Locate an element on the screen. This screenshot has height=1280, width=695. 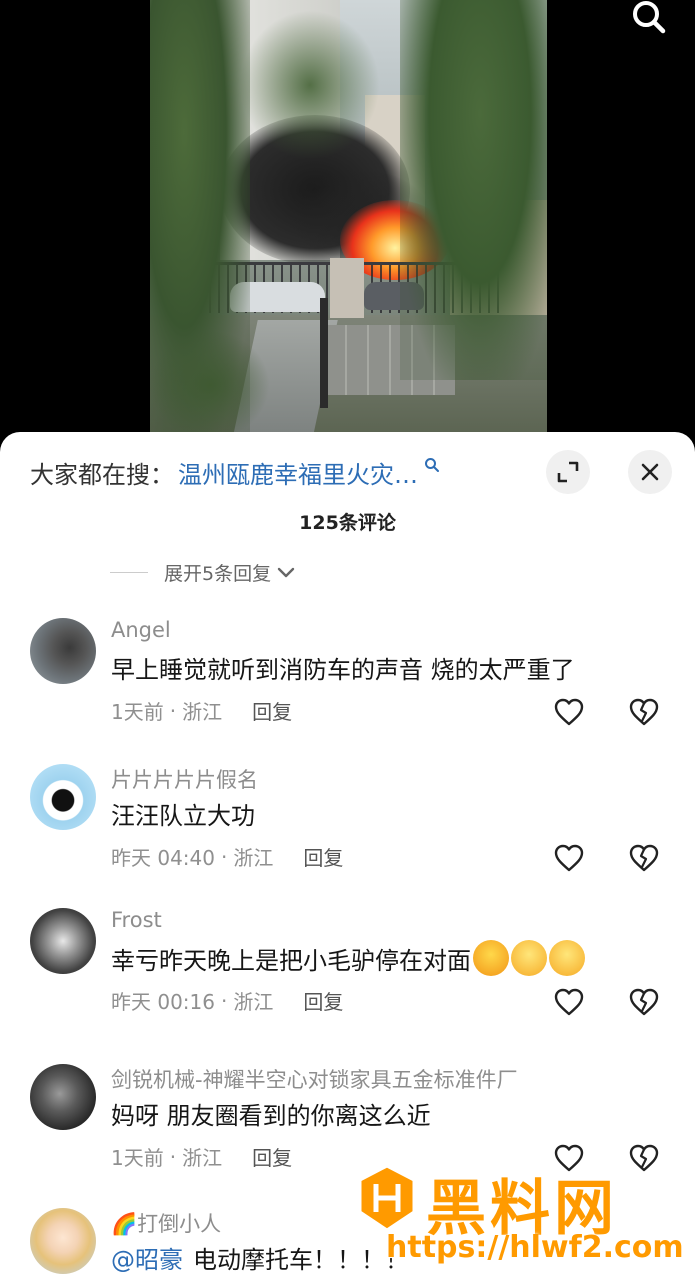
comment-author: Angel is located at coordinates (141, 630).